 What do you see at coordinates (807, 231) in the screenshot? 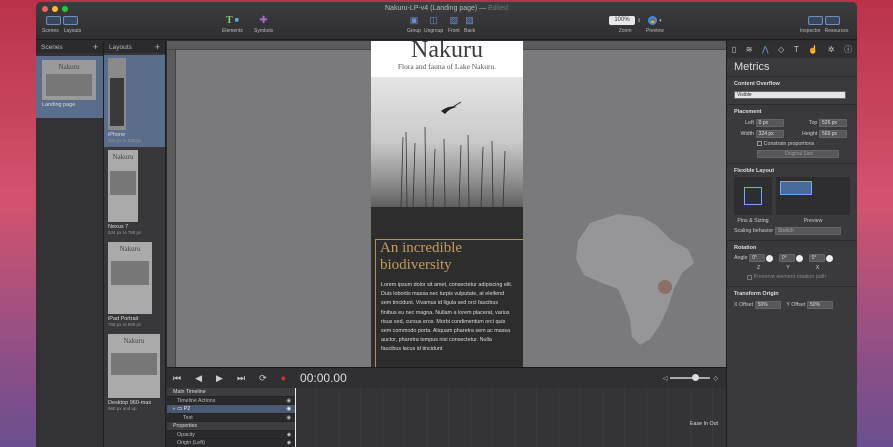
I see `scaling-behavior-select: Stretch` at bounding box center [807, 231].